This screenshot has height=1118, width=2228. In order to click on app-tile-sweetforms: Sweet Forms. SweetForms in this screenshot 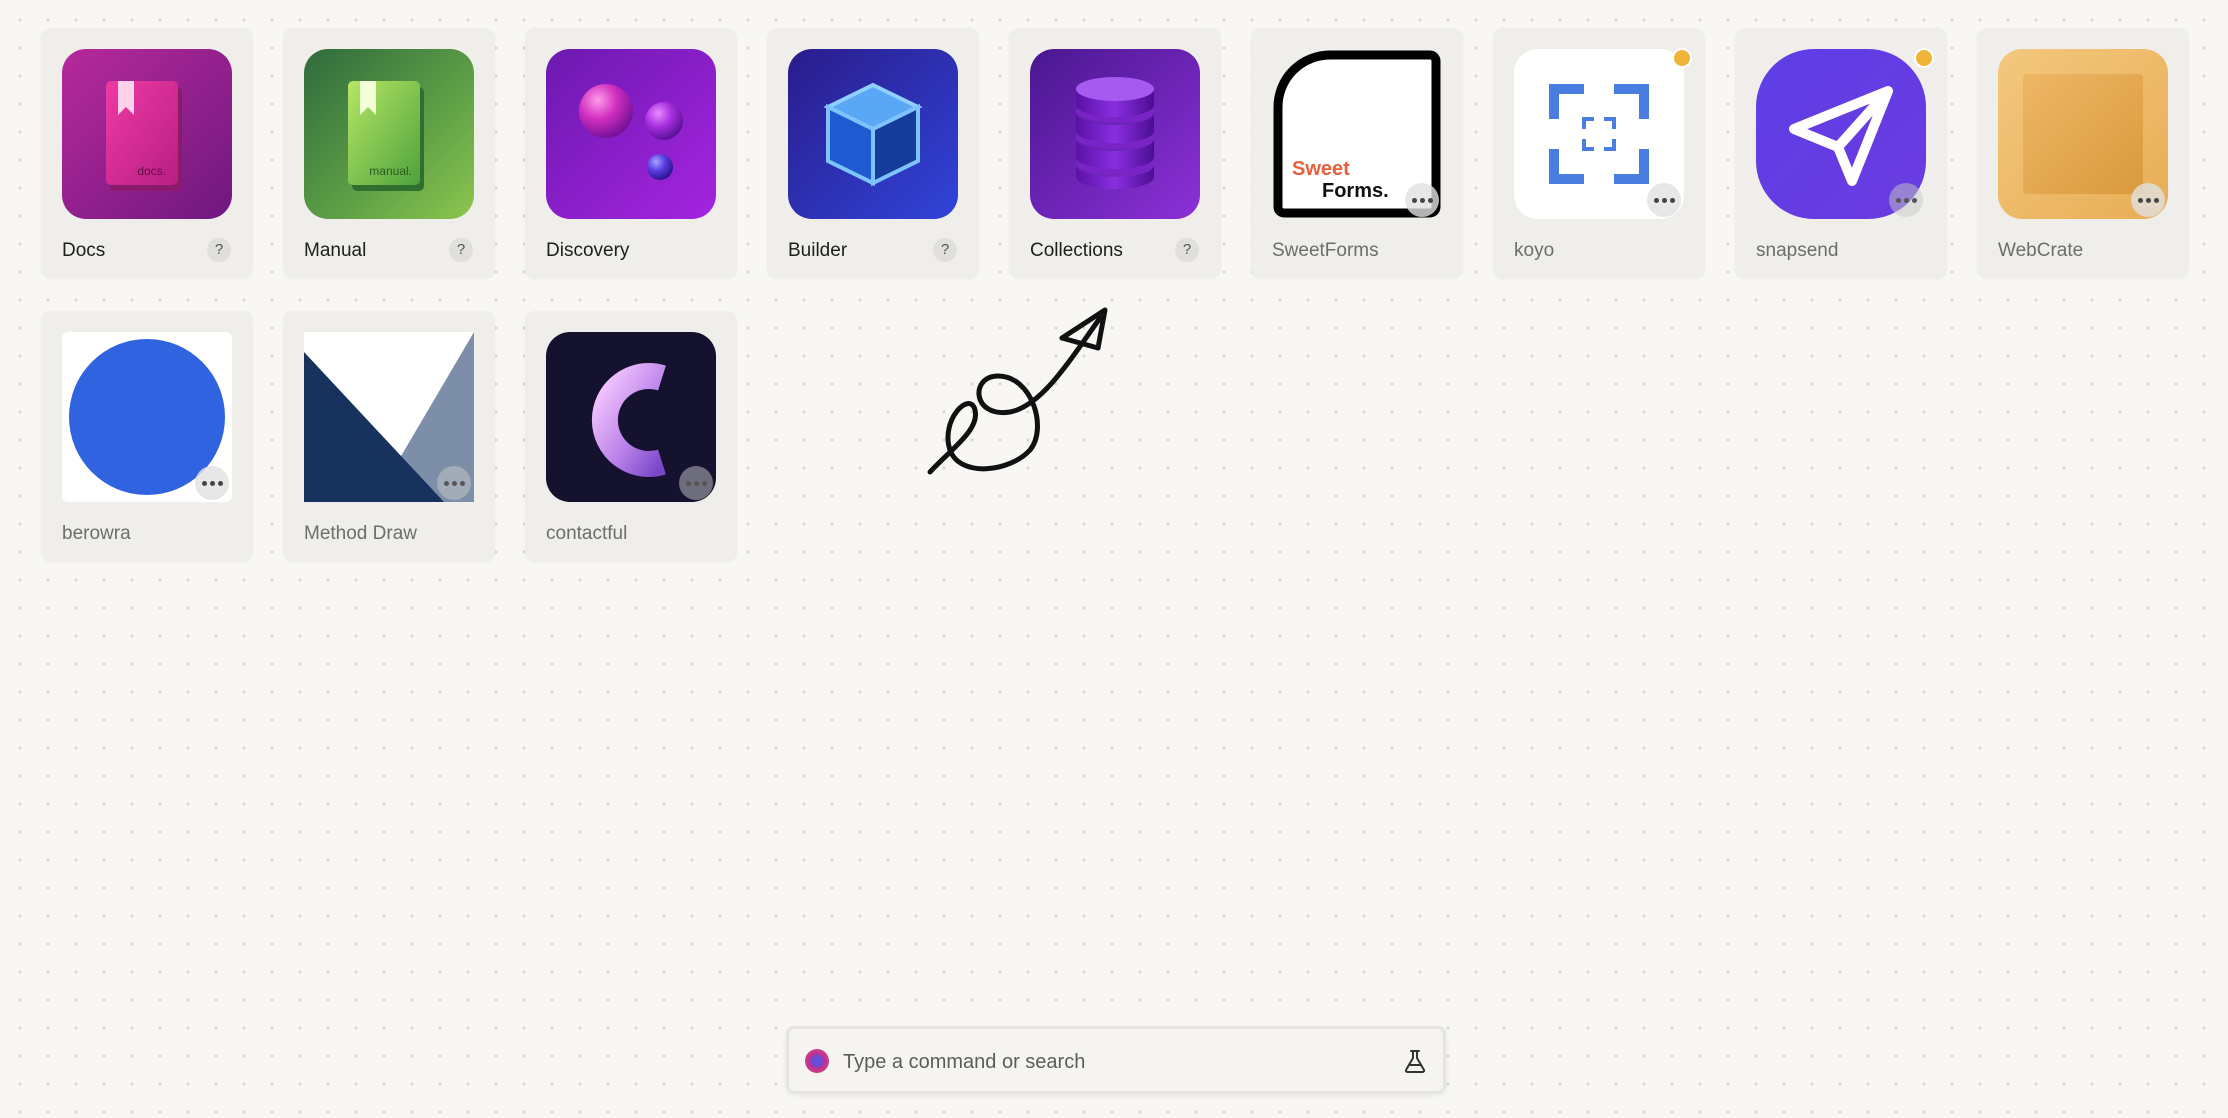, I will do `click(1357, 153)`.